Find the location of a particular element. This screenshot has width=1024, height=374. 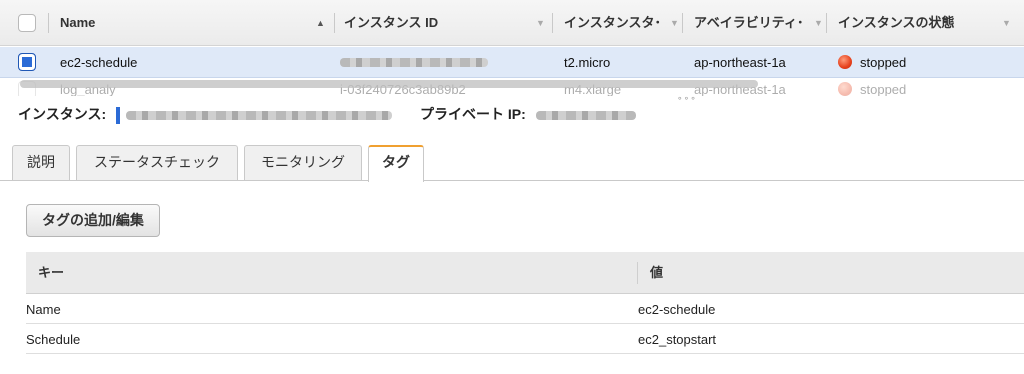

redacted-private-ip is located at coordinates (586, 115).